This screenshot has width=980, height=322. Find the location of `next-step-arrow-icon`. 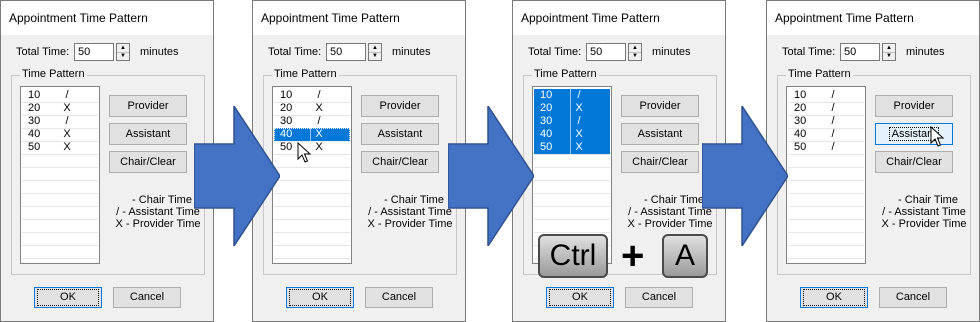

next-step-arrow-icon is located at coordinates (745, 176).